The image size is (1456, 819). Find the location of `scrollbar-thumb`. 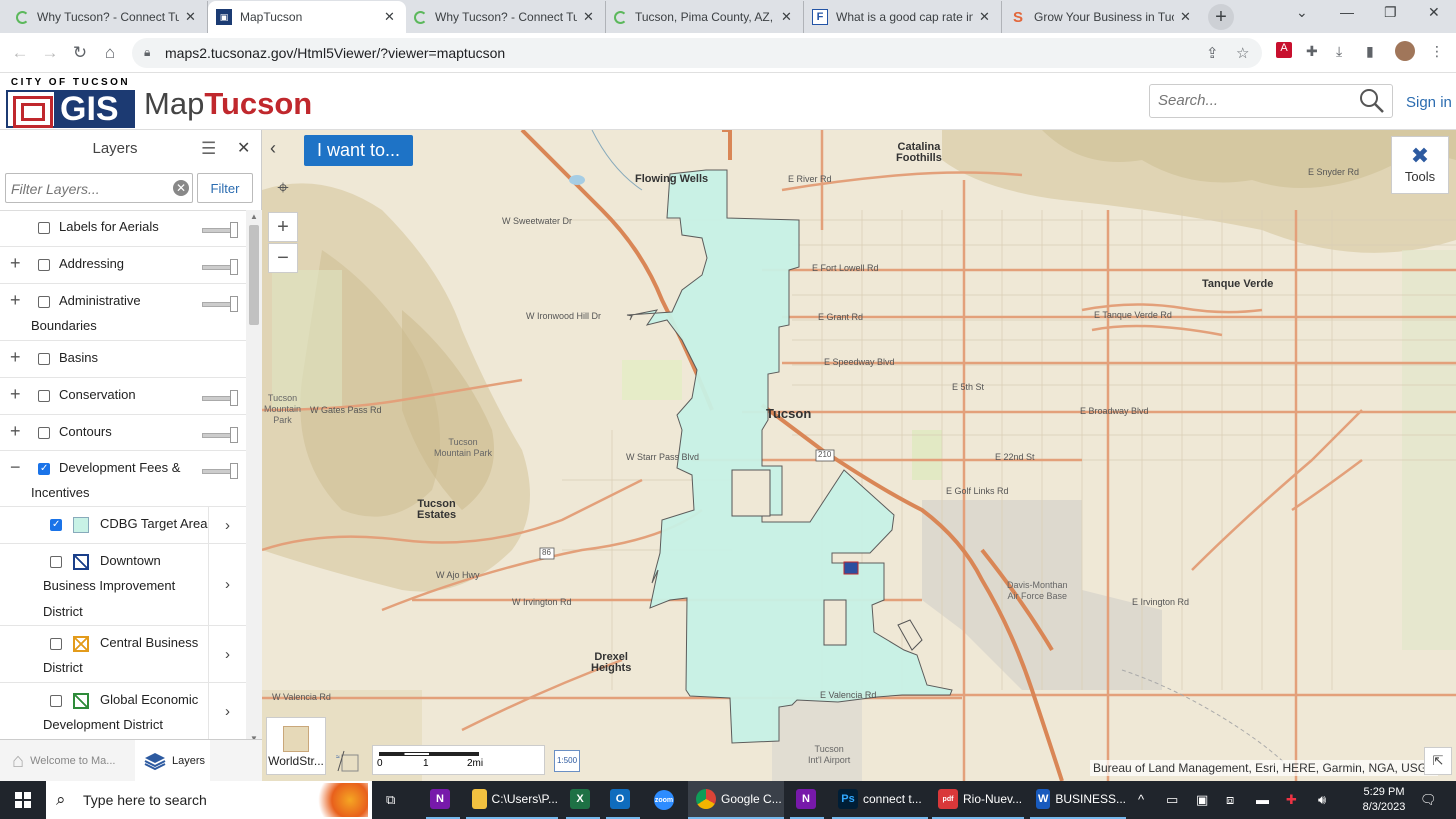

scrollbar-thumb is located at coordinates (254, 275).